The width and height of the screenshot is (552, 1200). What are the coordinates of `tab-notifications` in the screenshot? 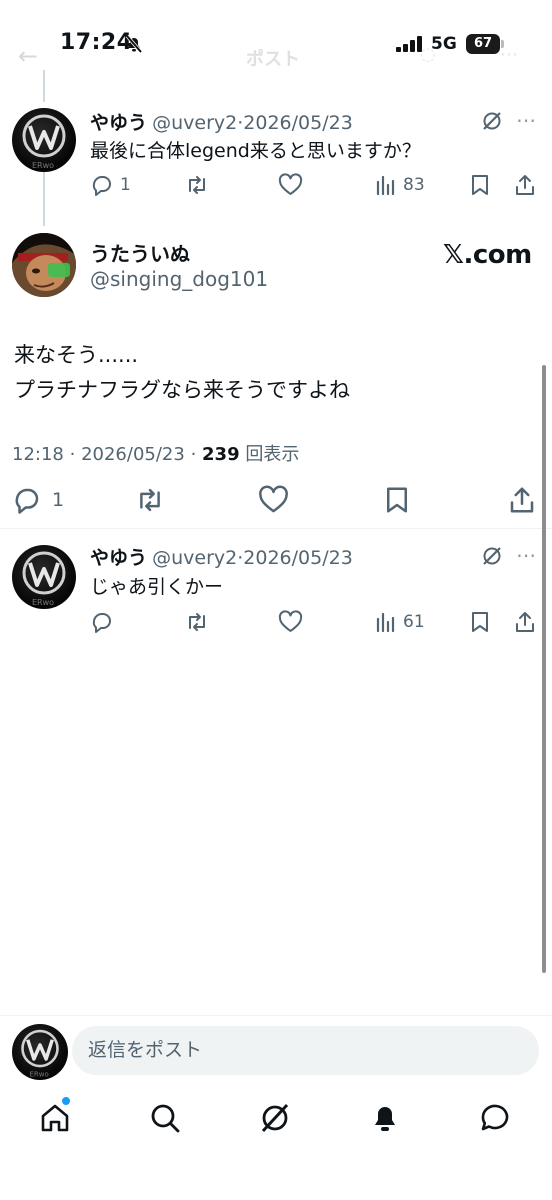 It's located at (385, 1118).